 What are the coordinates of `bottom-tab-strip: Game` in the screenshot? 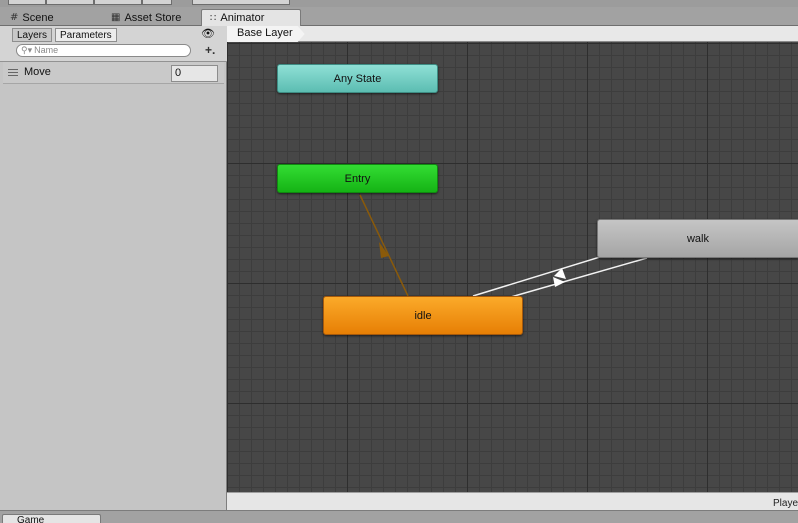 It's located at (399, 516).